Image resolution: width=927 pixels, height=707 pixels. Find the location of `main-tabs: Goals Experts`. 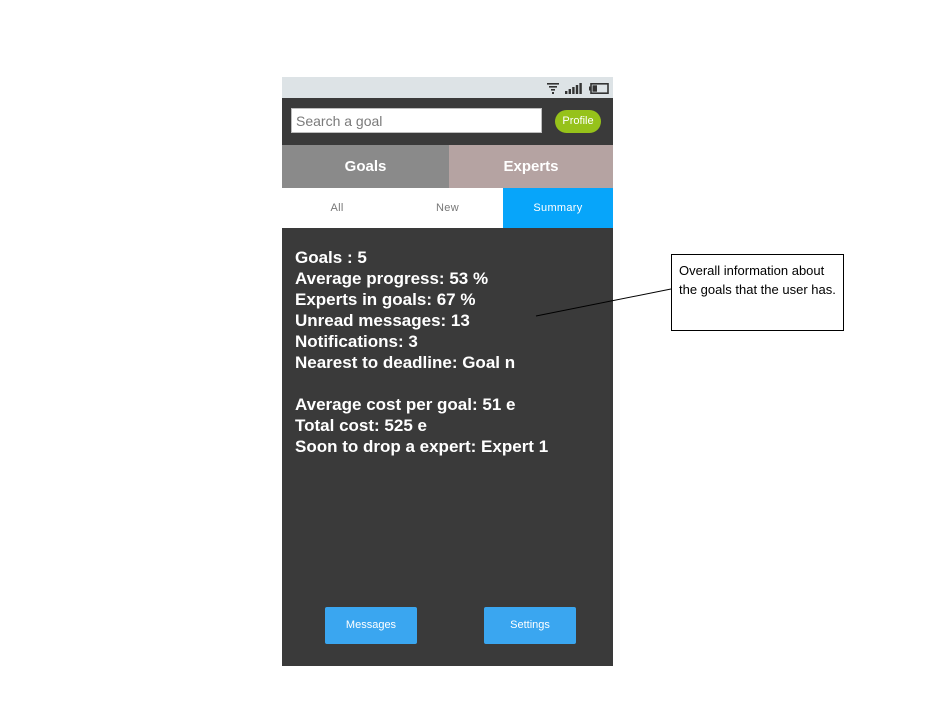

main-tabs: Goals Experts is located at coordinates (447, 166).